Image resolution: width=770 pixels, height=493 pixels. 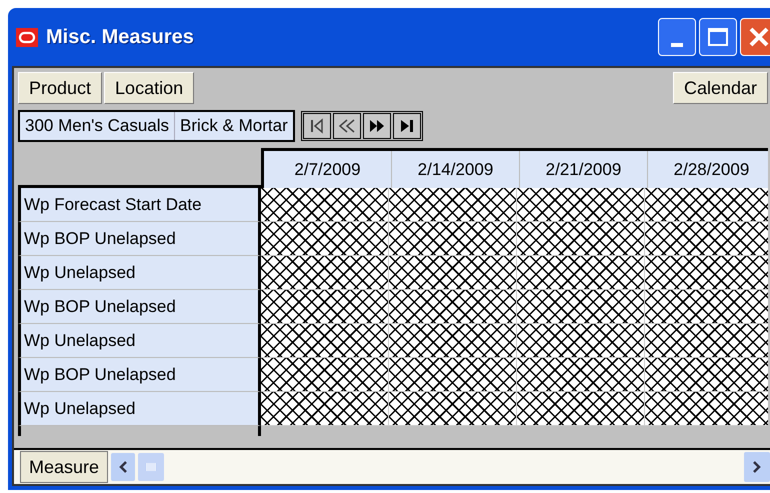 I want to click on double-left-chevron-icon, so click(x=347, y=126).